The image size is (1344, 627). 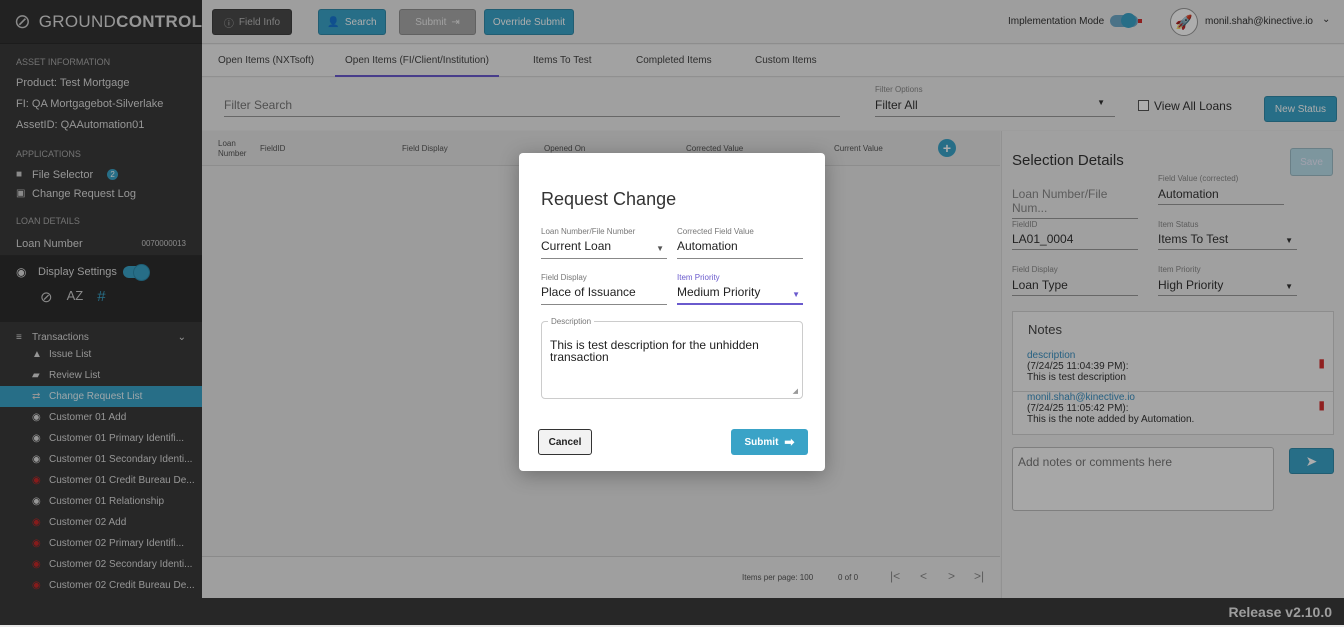 What do you see at coordinates (576, 246) in the screenshot?
I see `loan-number-value: Current Loan` at bounding box center [576, 246].